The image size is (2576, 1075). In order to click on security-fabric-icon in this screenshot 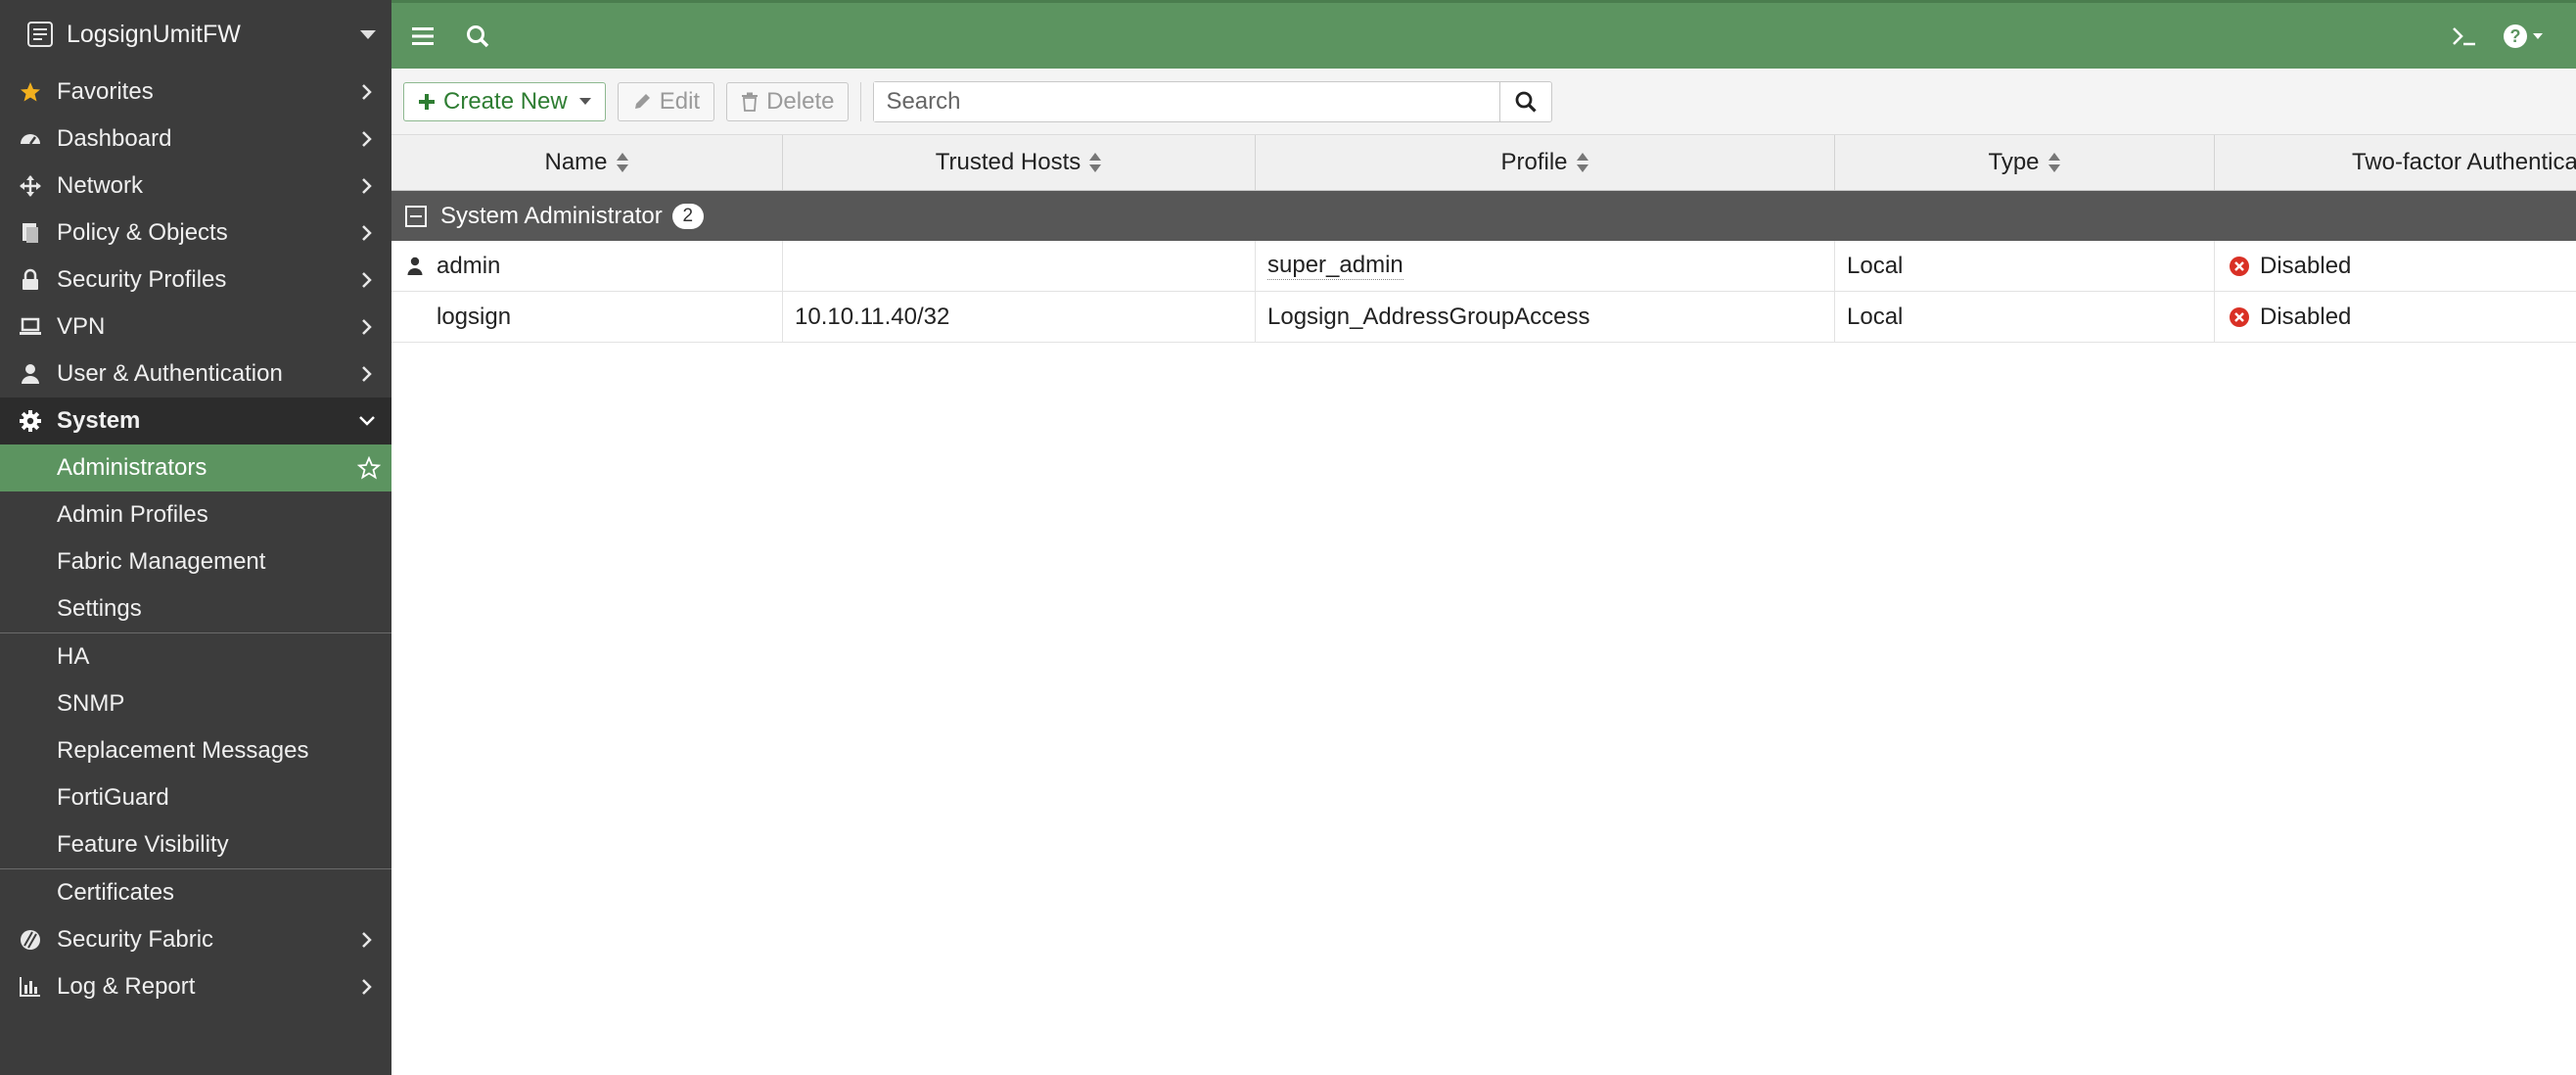, I will do `click(30, 940)`.